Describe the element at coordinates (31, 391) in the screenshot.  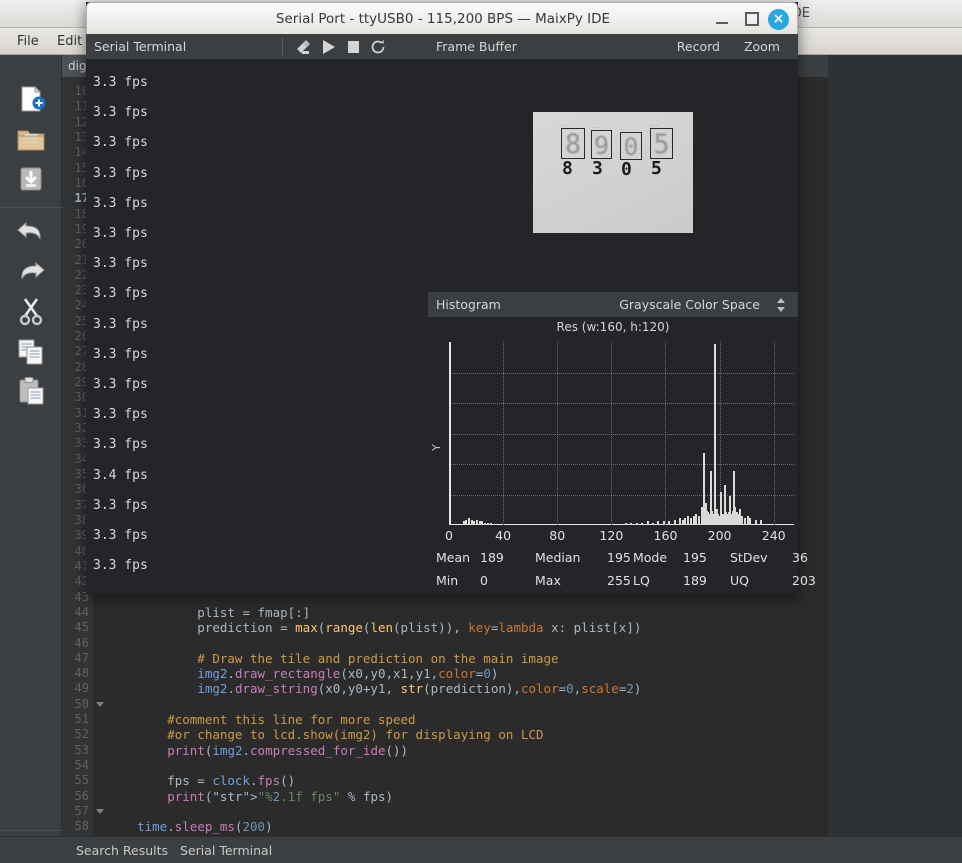
I see `paste-icon` at that location.